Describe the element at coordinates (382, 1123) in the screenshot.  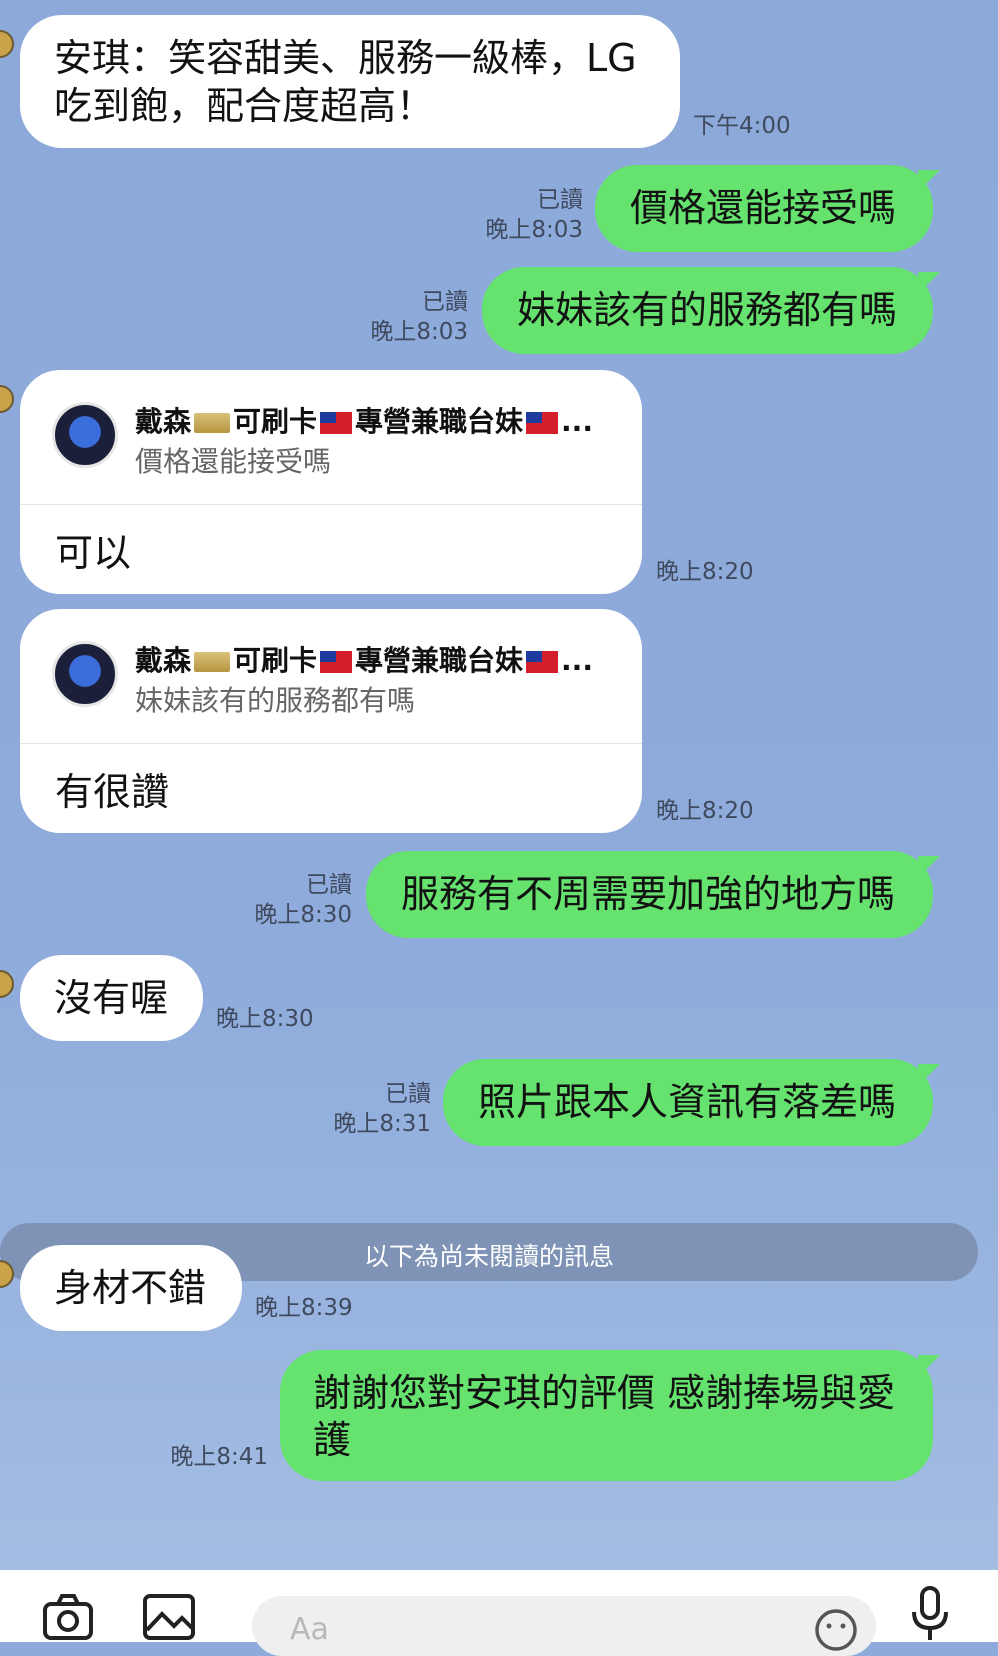
I see `message-time: 晚上8:31` at that location.